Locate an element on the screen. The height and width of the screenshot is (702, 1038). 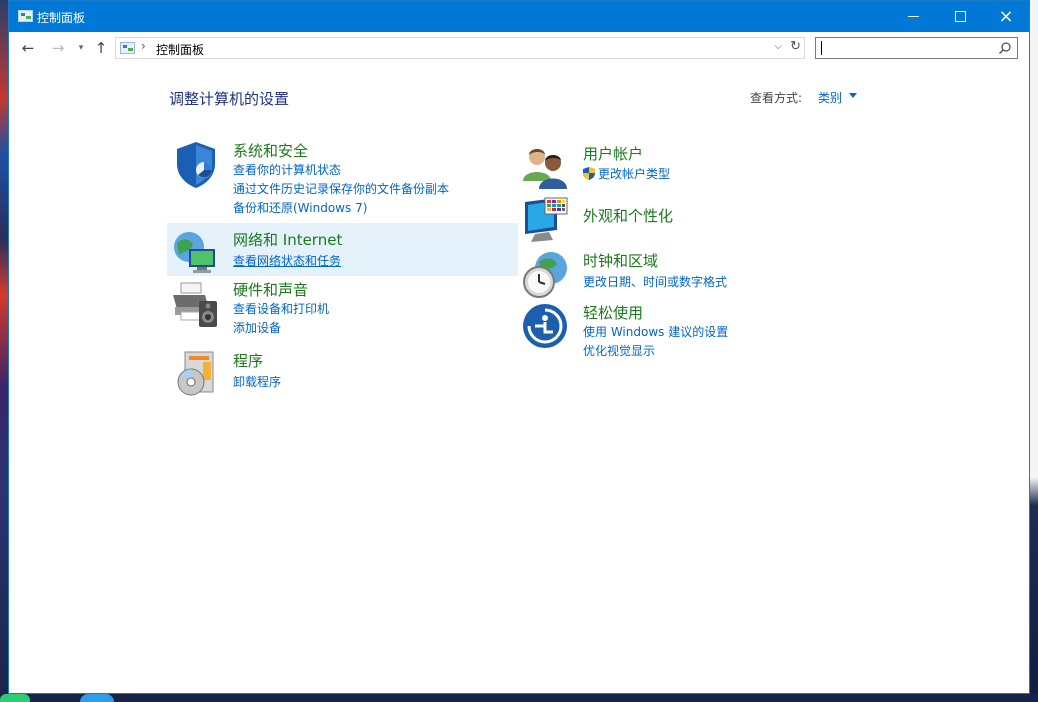
maximize-icon is located at coordinates (960, 16).